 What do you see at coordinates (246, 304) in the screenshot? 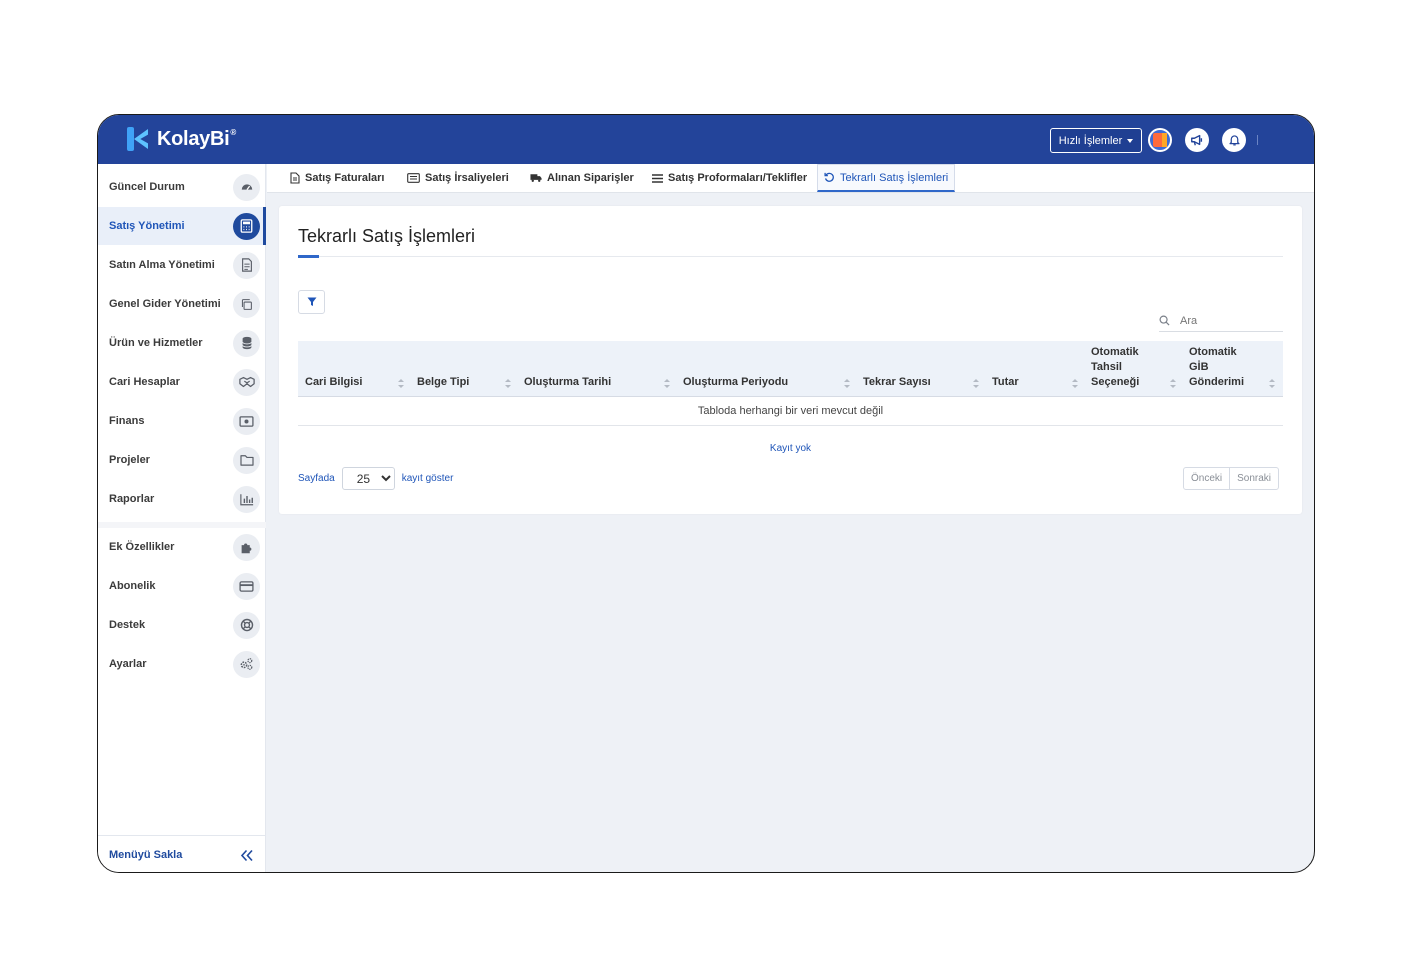
I see `copy-icon` at bounding box center [246, 304].